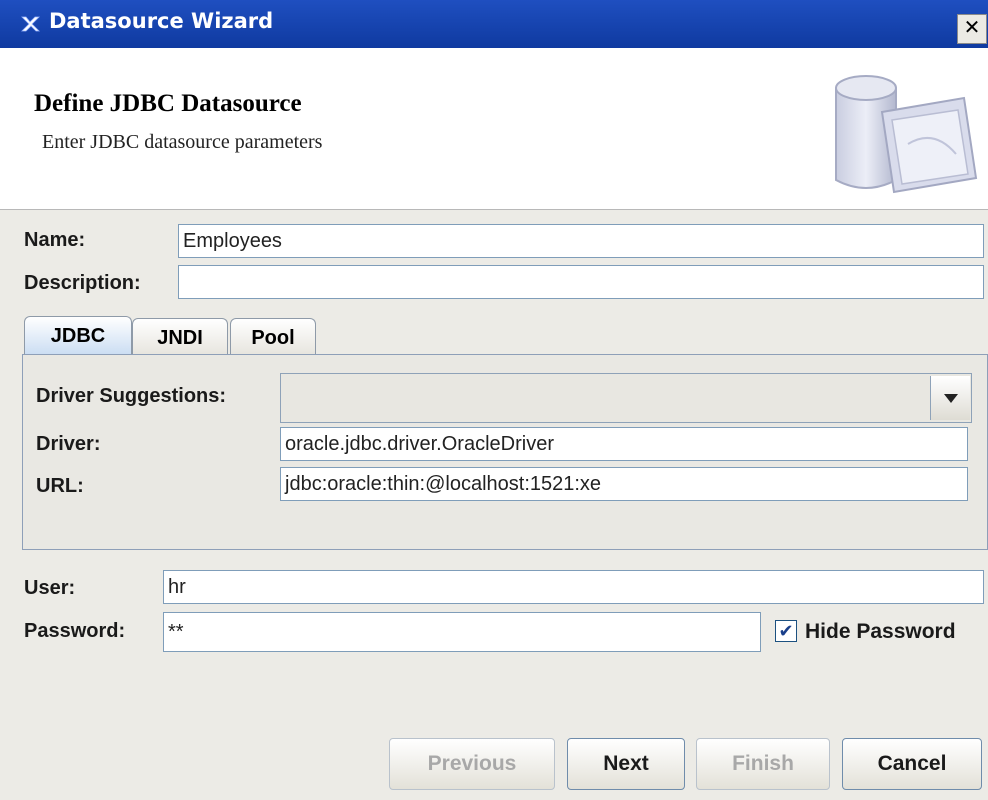 This screenshot has height=800, width=988. What do you see at coordinates (906, 134) in the screenshot?
I see `database-folder-icon` at bounding box center [906, 134].